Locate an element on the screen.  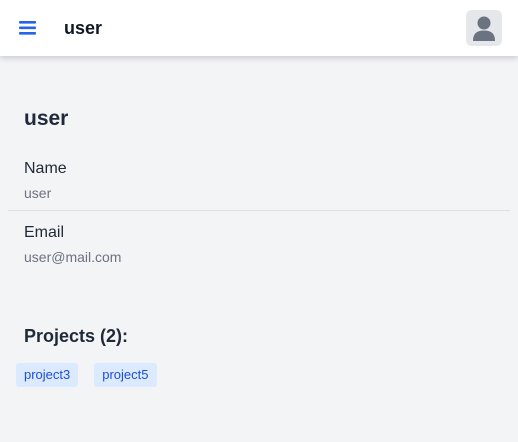
page-title: user is located at coordinates (46, 118).